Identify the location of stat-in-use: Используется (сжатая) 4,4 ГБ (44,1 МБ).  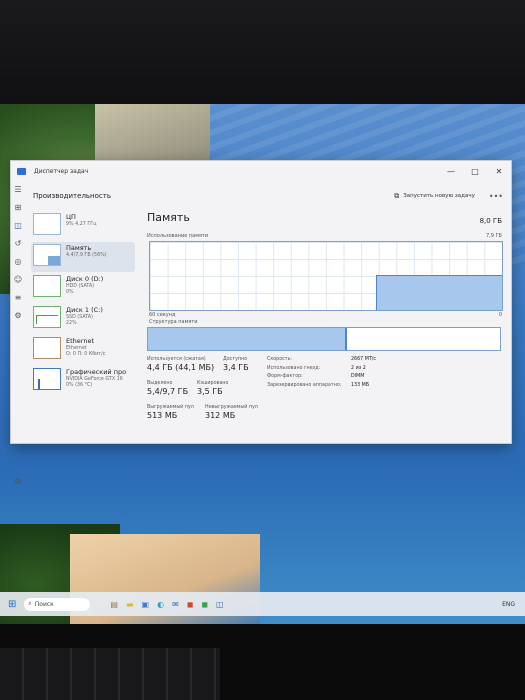
(180, 364).